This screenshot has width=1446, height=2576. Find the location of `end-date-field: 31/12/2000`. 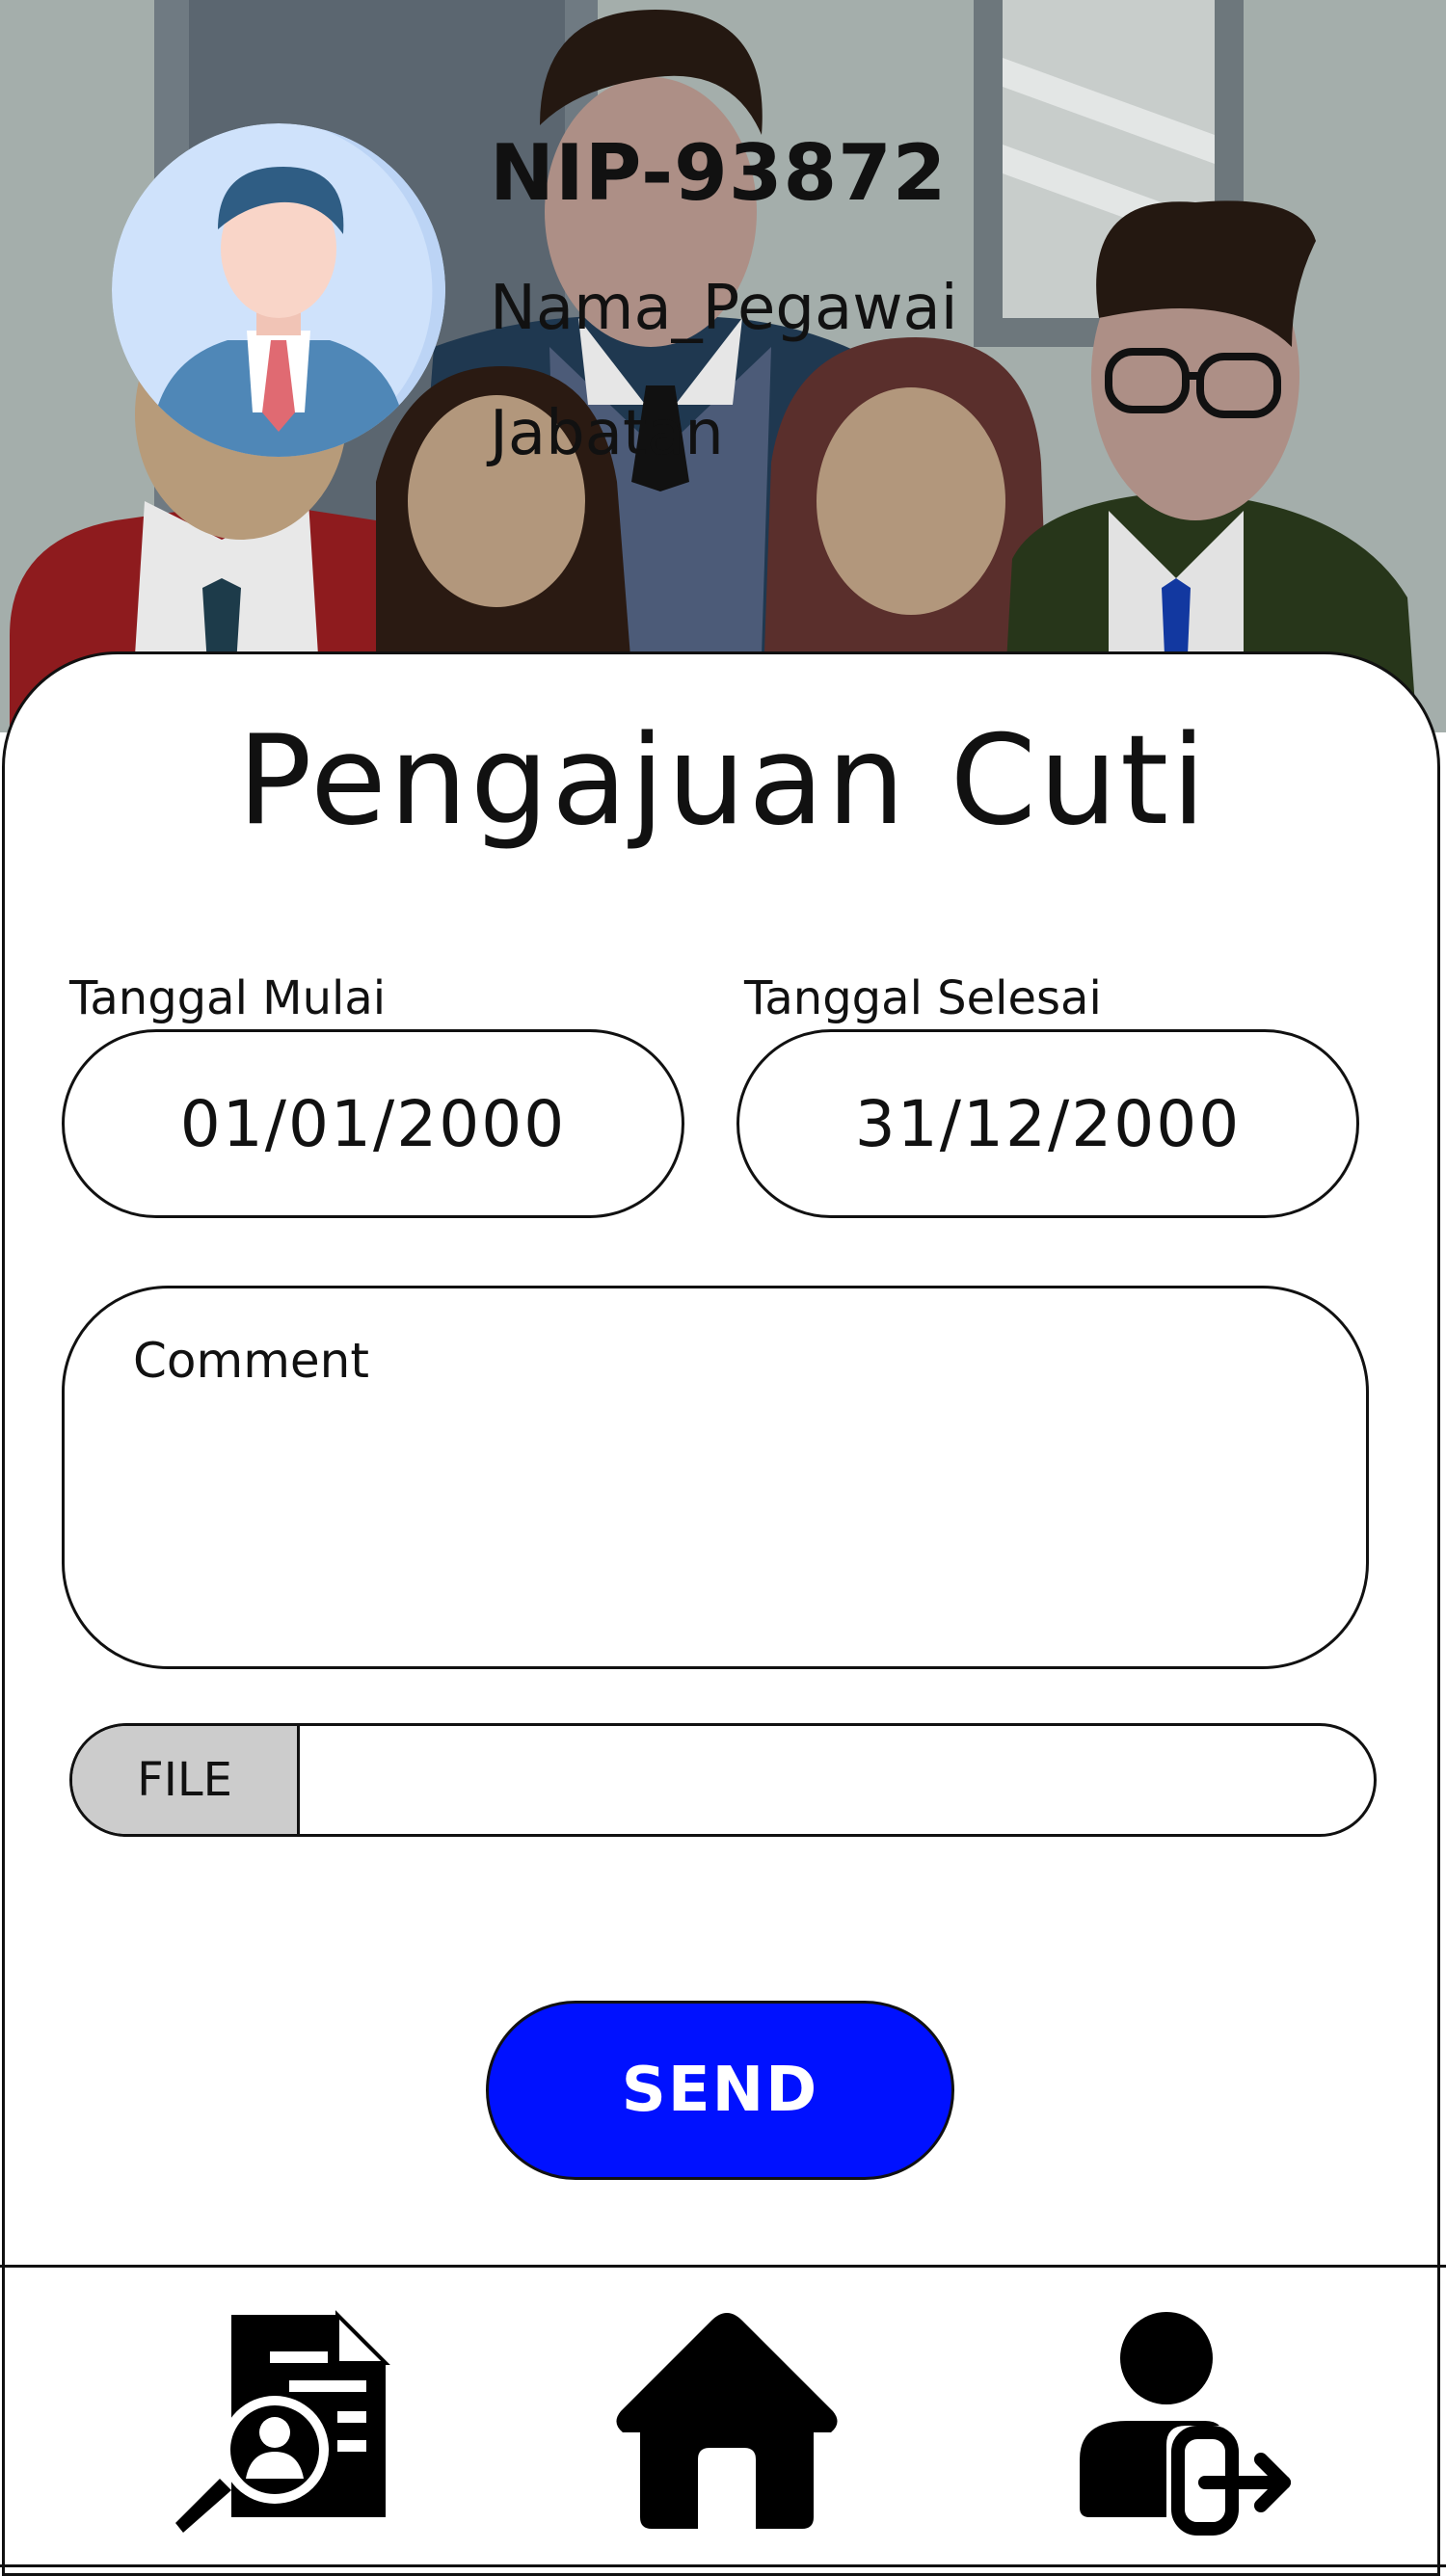

end-date-field: 31/12/2000 is located at coordinates (1047, 1123).